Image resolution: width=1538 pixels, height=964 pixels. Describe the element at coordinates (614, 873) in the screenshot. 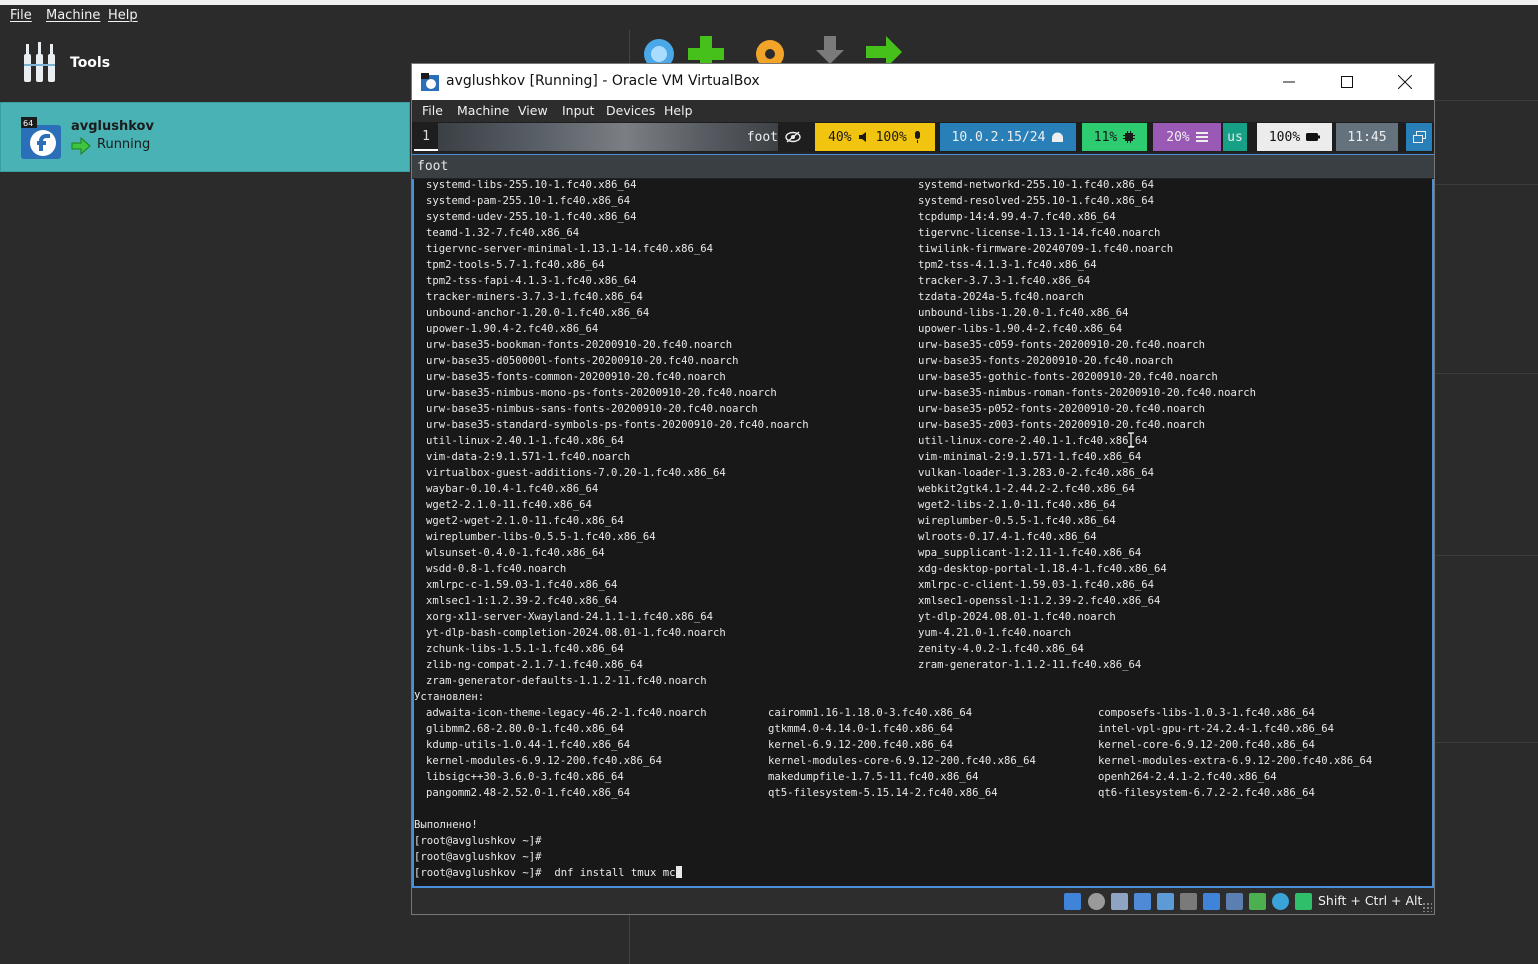

I see `command-input: dnf install tmux mc` at that location.